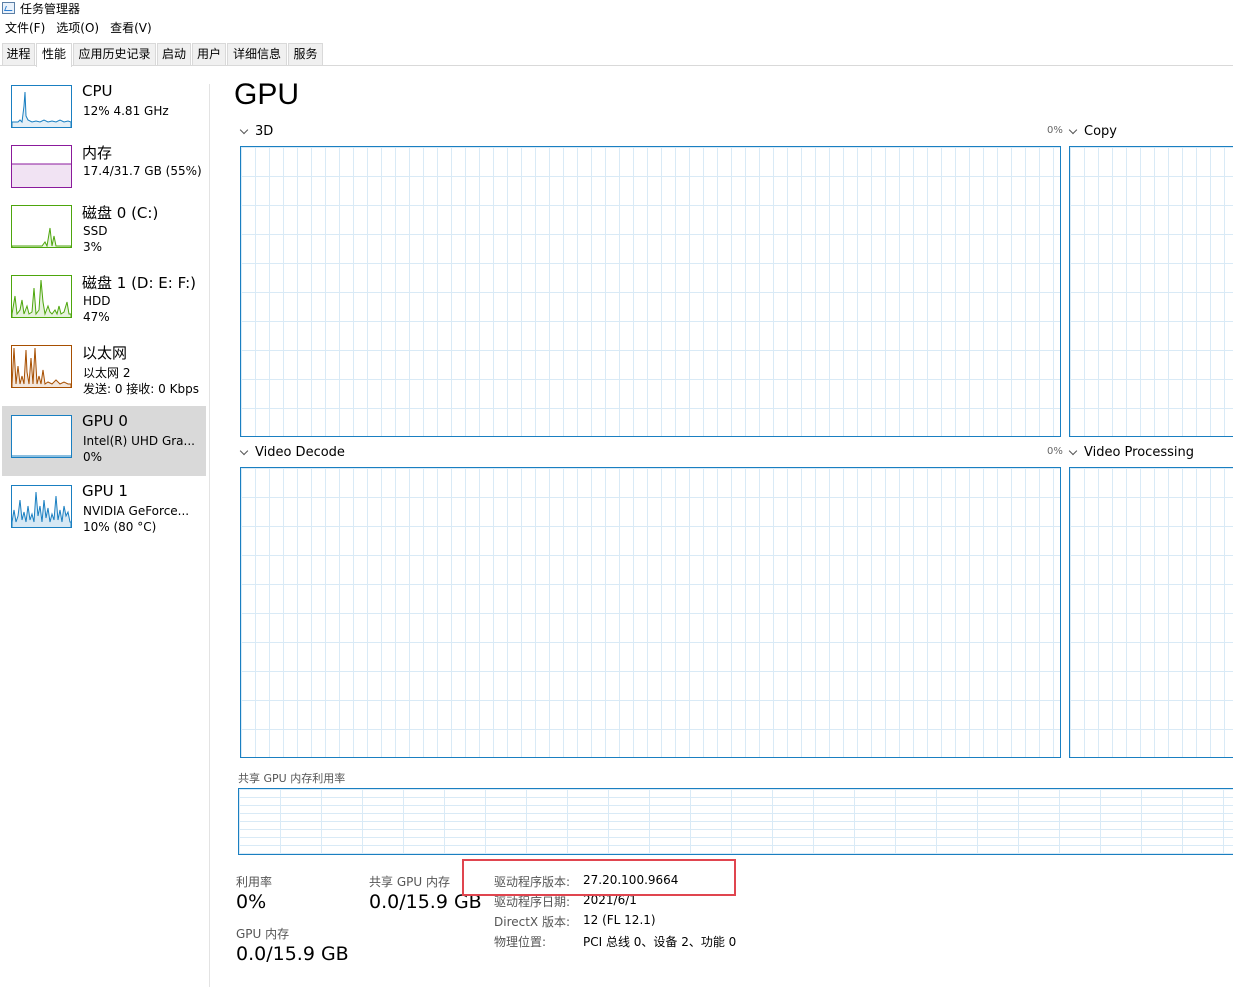  I want to click on sidebar-item-name: 磁盘 1 (D: E: F:), so click(139, 283).